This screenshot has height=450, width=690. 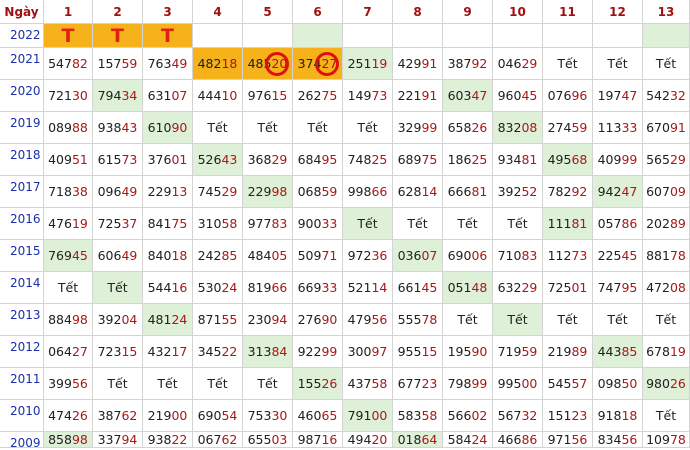 What do you see at coordinates (468, 384) in the screenshot?
I see `result-cell: 798 99` at bounding box center [468, 384].